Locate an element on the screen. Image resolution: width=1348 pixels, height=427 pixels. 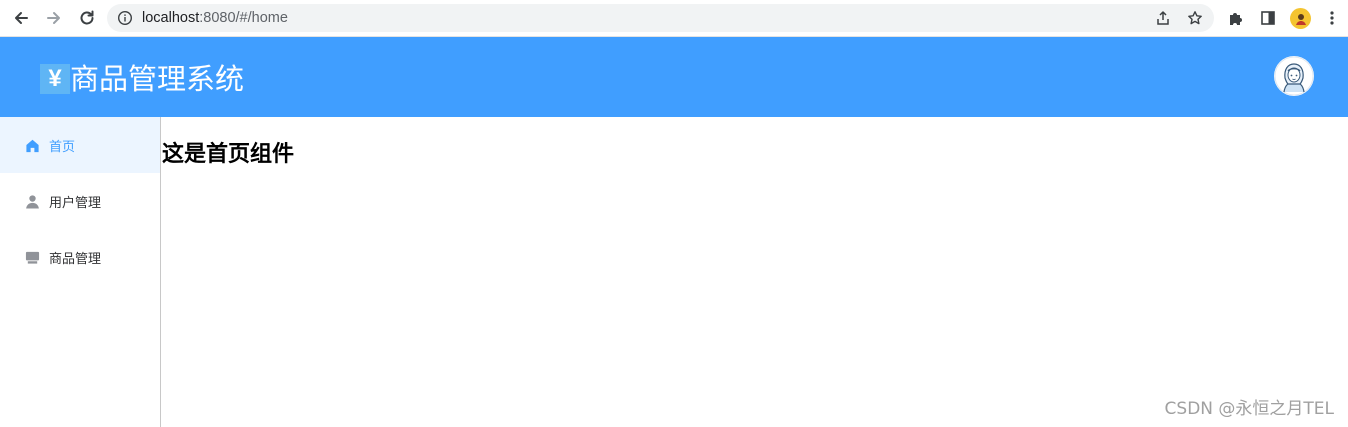
goods-icon is located at coordinates (32, 257).